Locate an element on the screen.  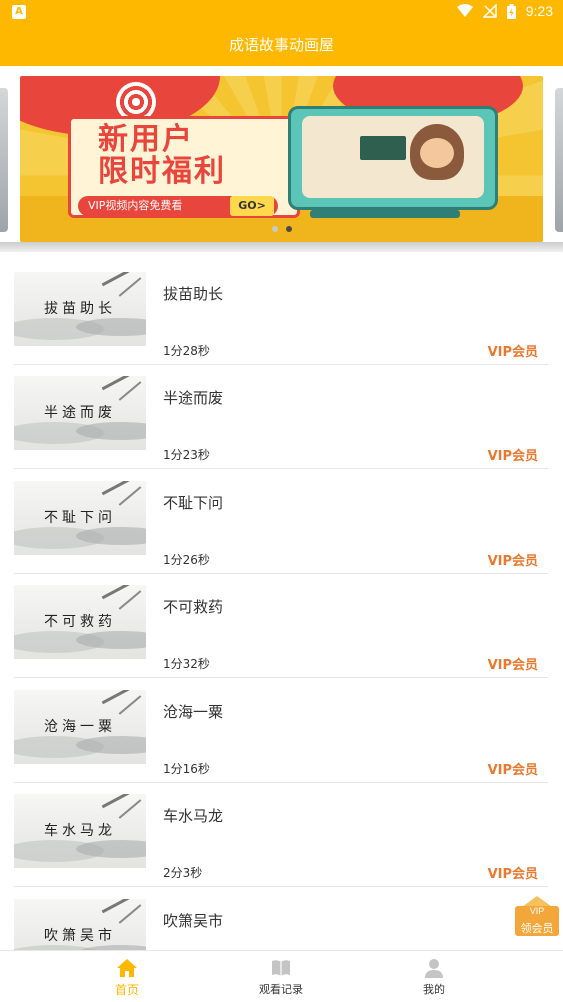
banner-shadow is located at coordinates (281, 247).